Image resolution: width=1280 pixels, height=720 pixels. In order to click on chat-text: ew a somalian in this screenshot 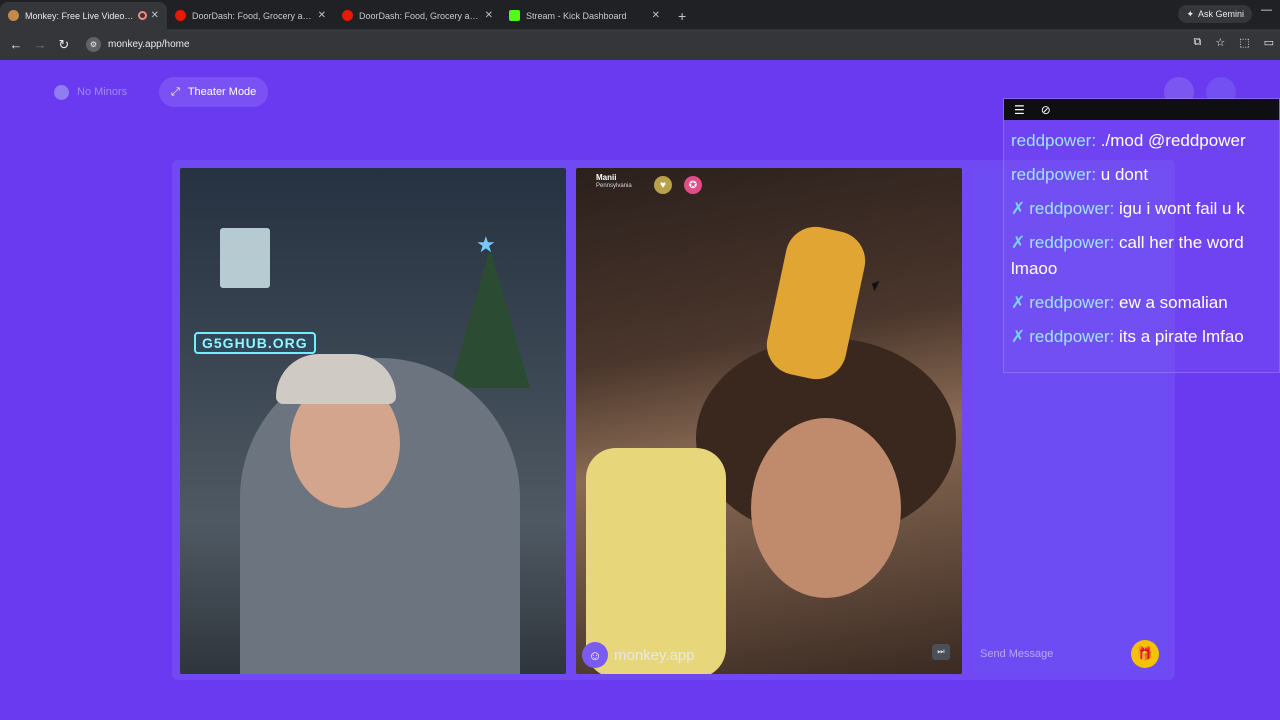, I will do `click(1173, 302)`.